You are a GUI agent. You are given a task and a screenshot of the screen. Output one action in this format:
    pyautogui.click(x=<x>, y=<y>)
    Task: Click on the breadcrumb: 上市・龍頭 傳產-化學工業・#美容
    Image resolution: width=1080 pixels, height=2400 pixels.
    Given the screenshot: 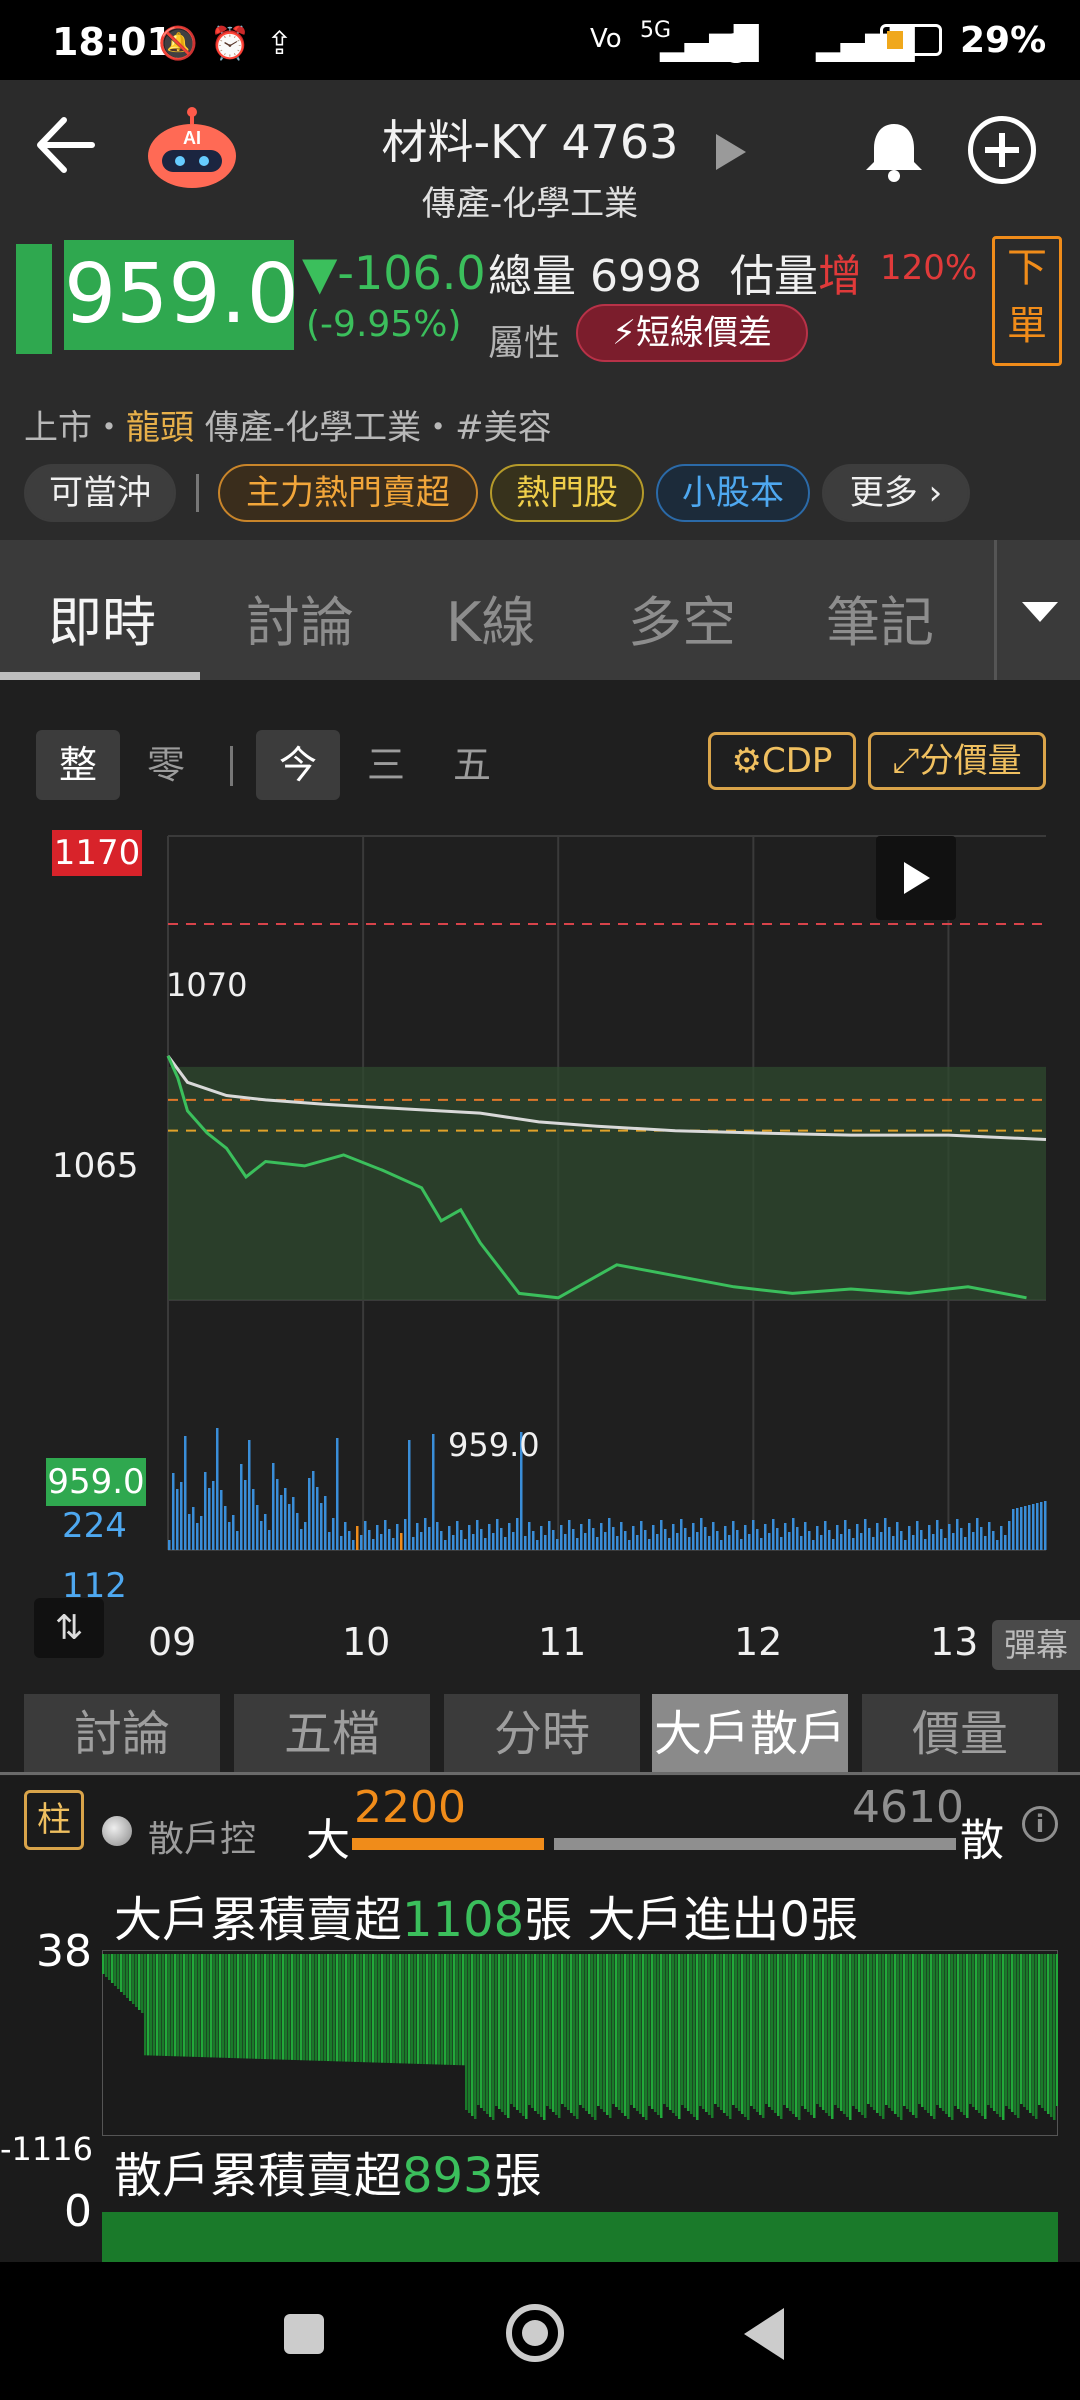 What is the action you would take?
    pyautogui.click(x=288, y=424)
    